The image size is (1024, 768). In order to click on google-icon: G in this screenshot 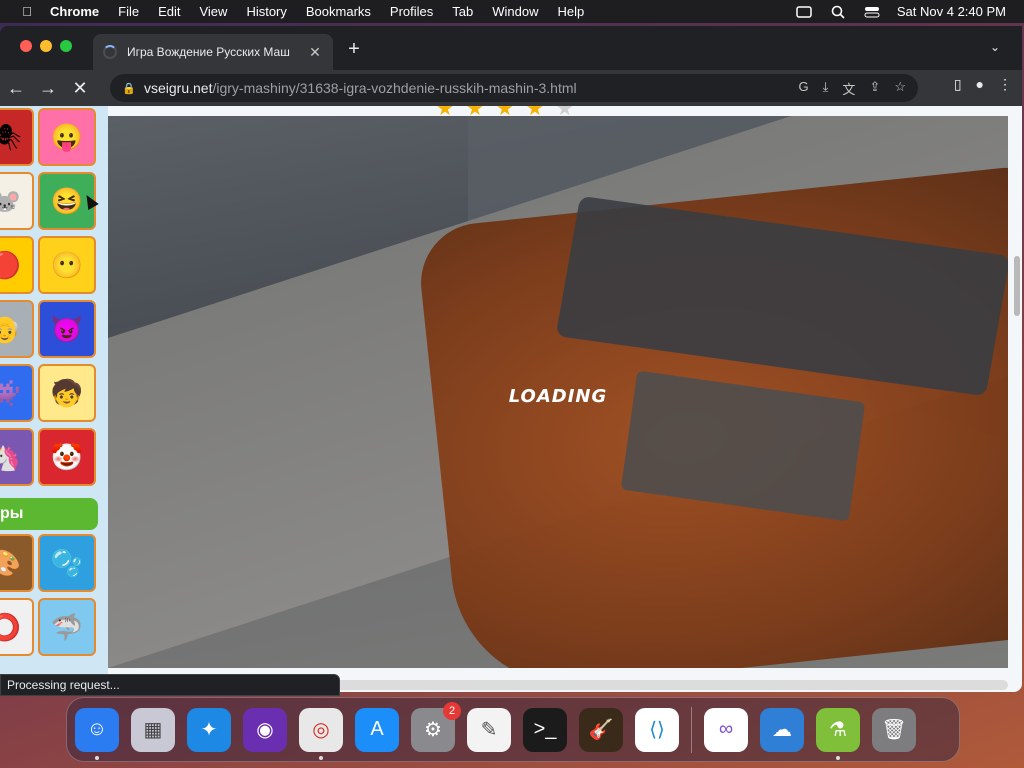, I will do `click(804, 88)`.